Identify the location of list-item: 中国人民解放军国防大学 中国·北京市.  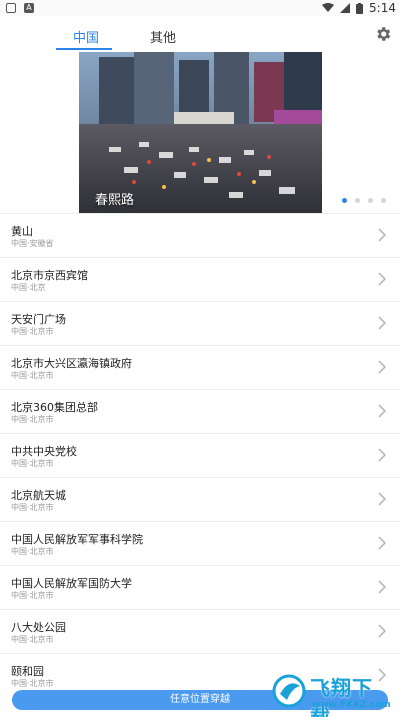
(200, 587).